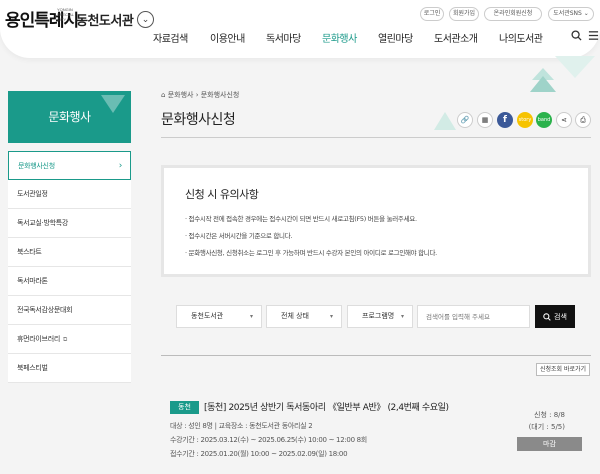 This screenshot has height=474, width=600. What do you see at coordinates (220, 95) in the screenshot?
I see `breadcrumb-item: 문화행사신청` at bounding box center [220, 95].